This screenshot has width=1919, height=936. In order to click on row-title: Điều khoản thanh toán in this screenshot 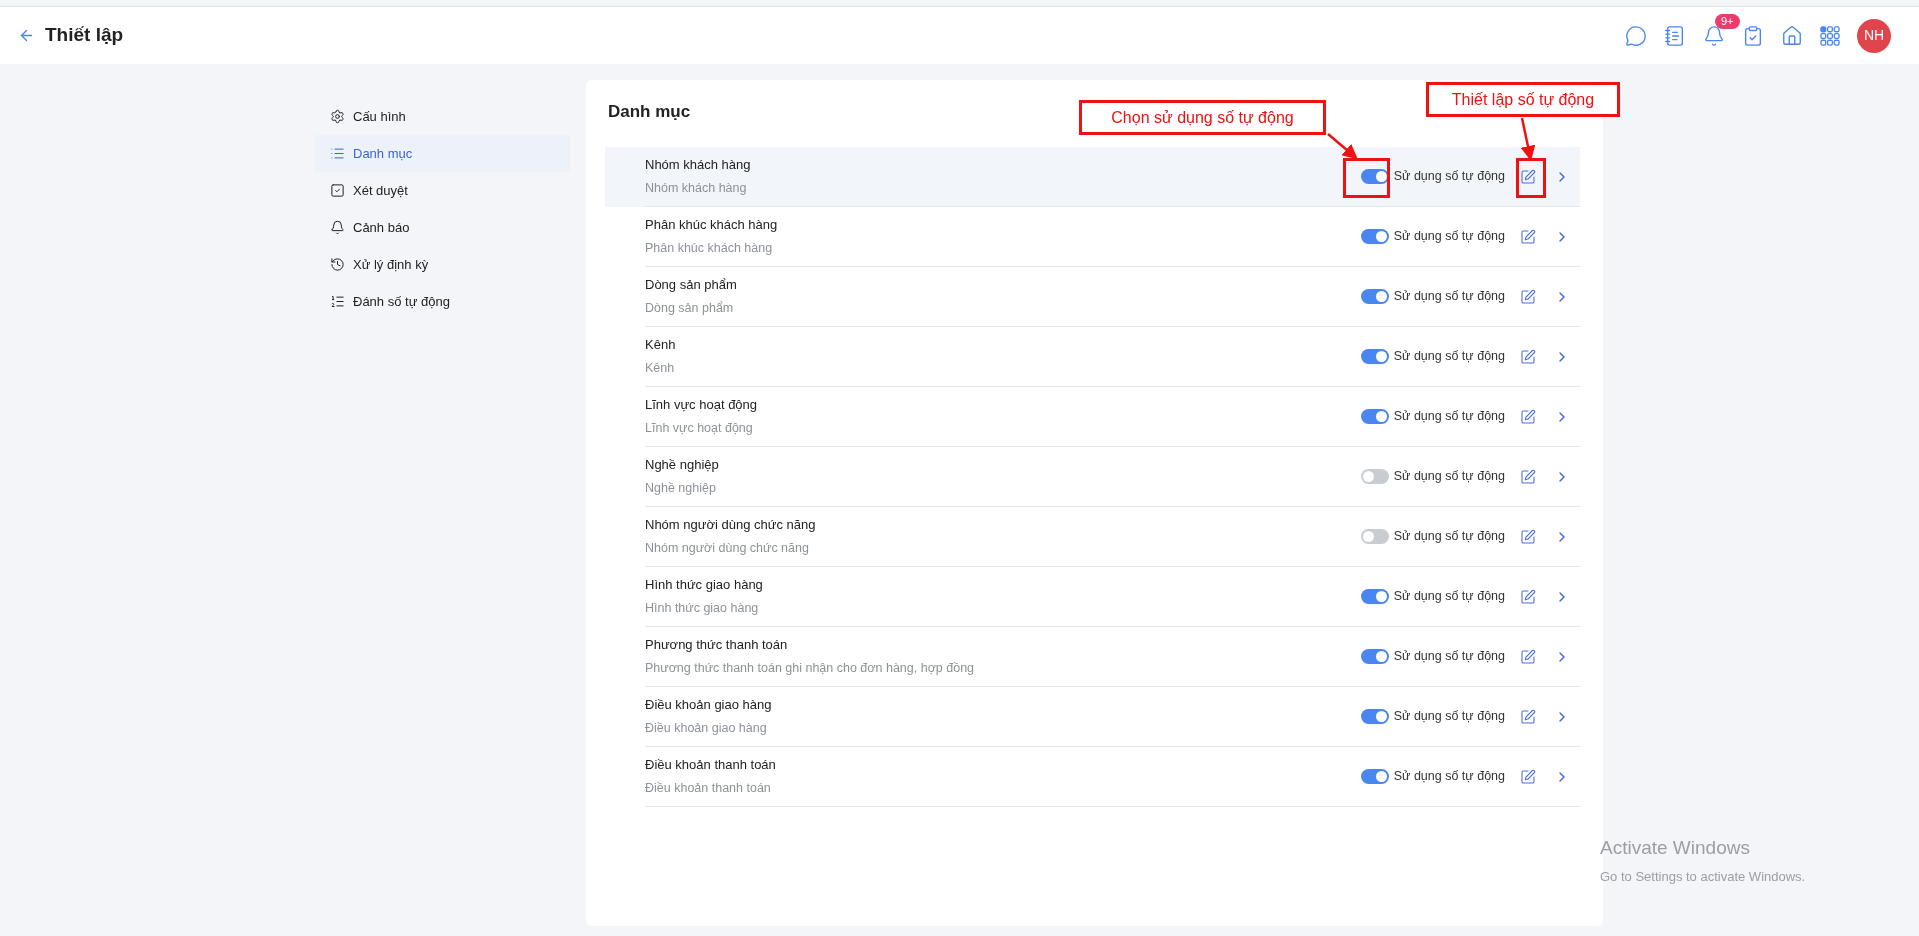, I will do `click(710, 764)`.